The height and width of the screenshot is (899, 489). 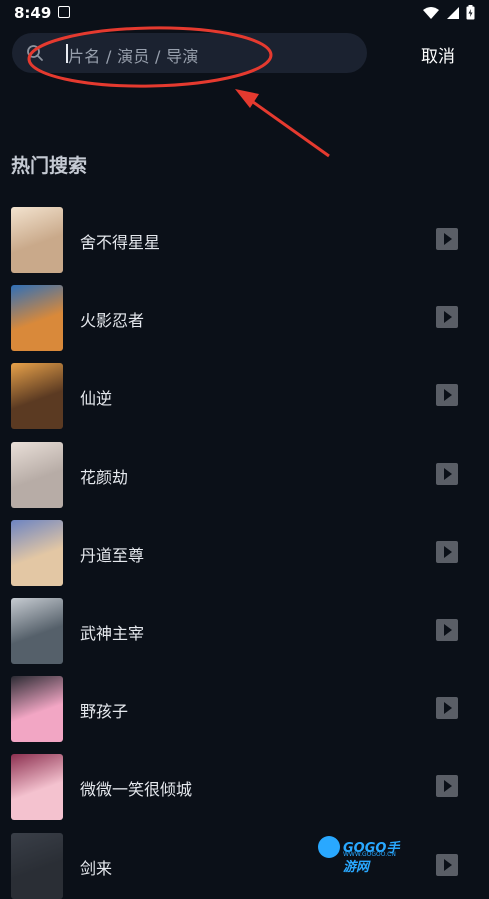 What do you see at coordinates (96, 399) in the screenshot?
I see `item-title: 仙逆` at bounding box center [96, 399].